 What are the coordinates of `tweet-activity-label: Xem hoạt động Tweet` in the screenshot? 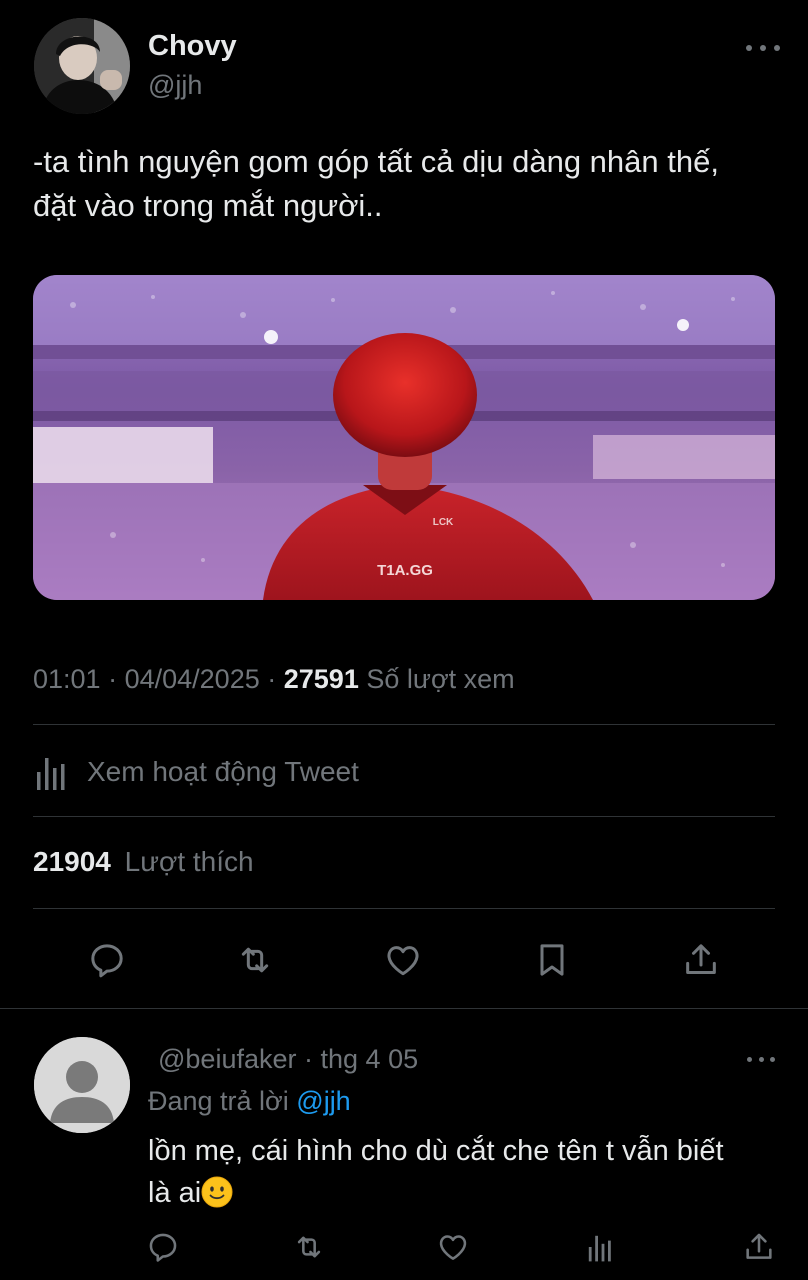 It's located at (223, 771).